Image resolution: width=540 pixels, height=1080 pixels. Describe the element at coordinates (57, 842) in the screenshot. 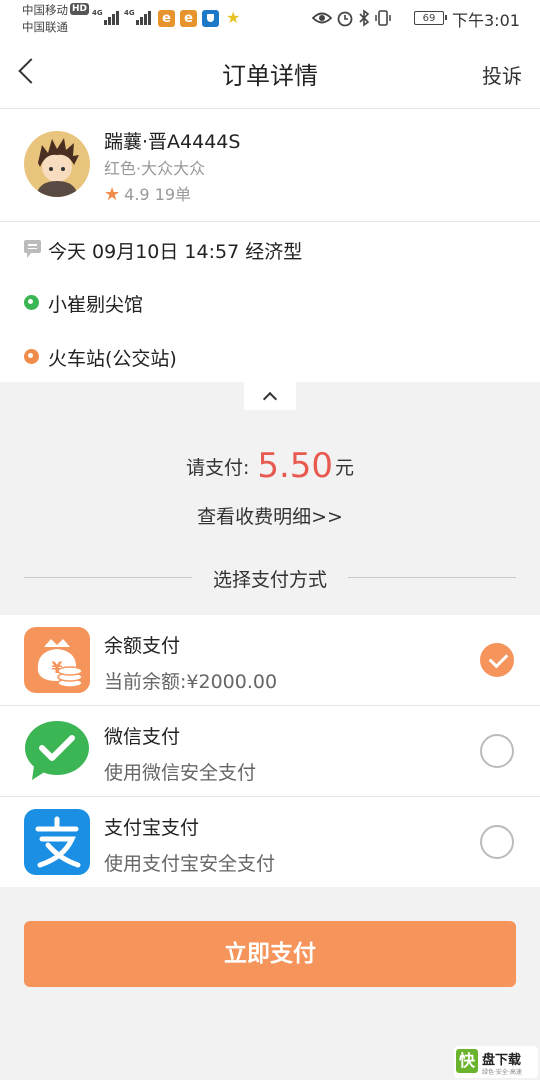

I see `alipay-icon` at that location.